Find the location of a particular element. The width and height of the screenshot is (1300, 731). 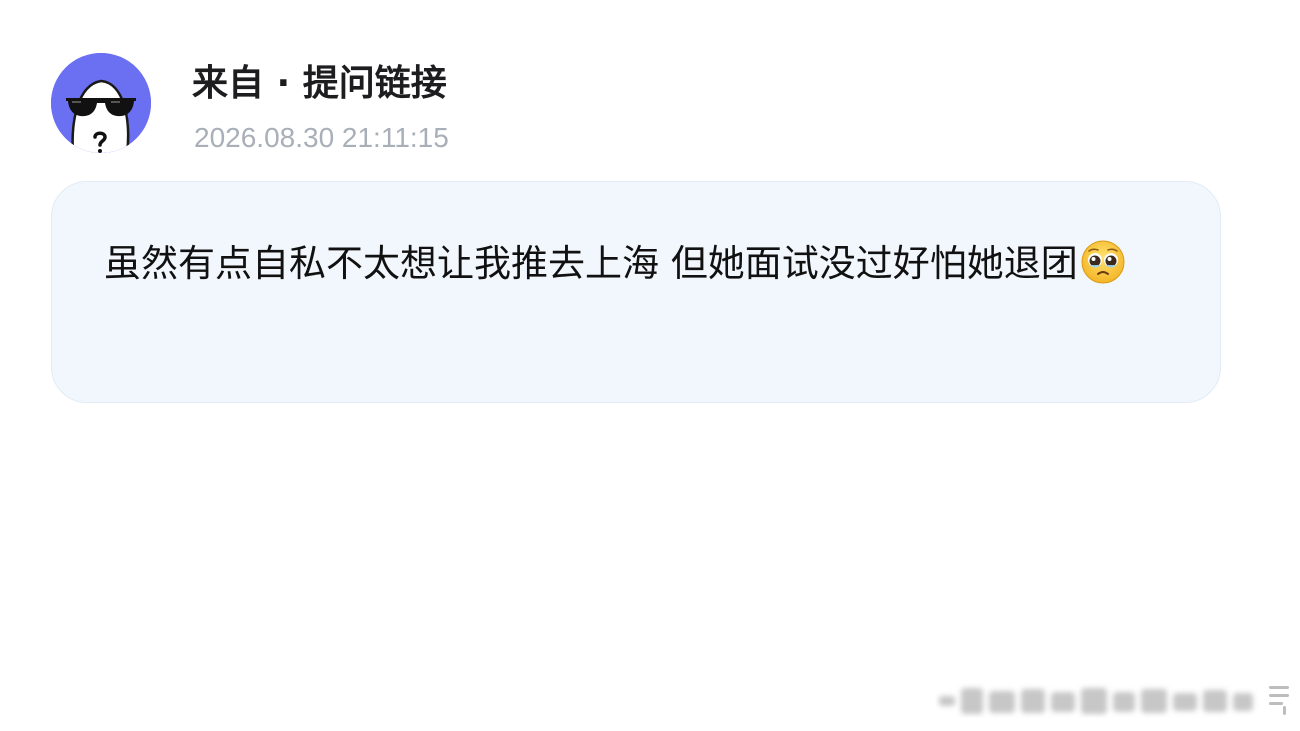

blurred-watermark-icon is located at coordinates (1114, 700).